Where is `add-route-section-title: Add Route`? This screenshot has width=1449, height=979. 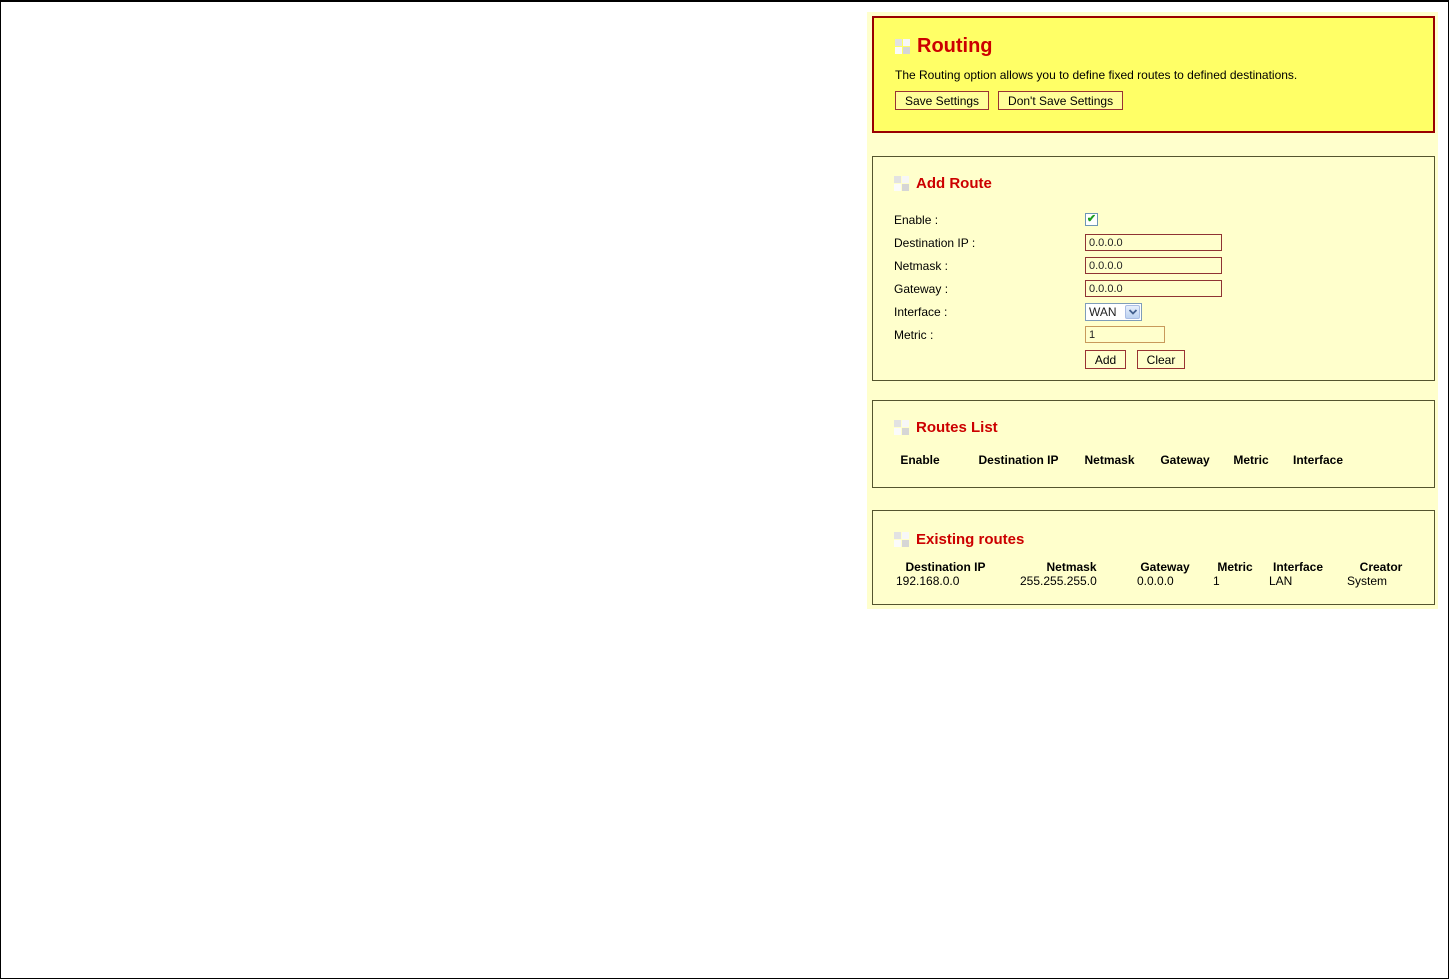 add-route-section-title: Add Route is located at coordinates (1153, 174).